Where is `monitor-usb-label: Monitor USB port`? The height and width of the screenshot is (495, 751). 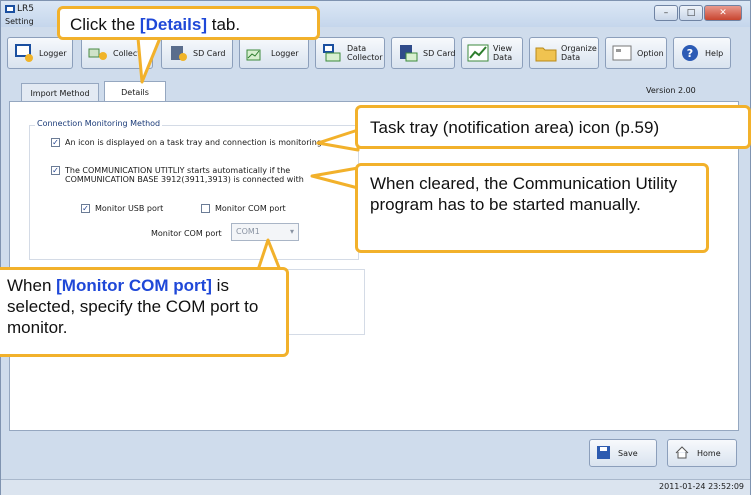 monitor-usb-label: Monitor USB port is located at coordinates (129, 208).